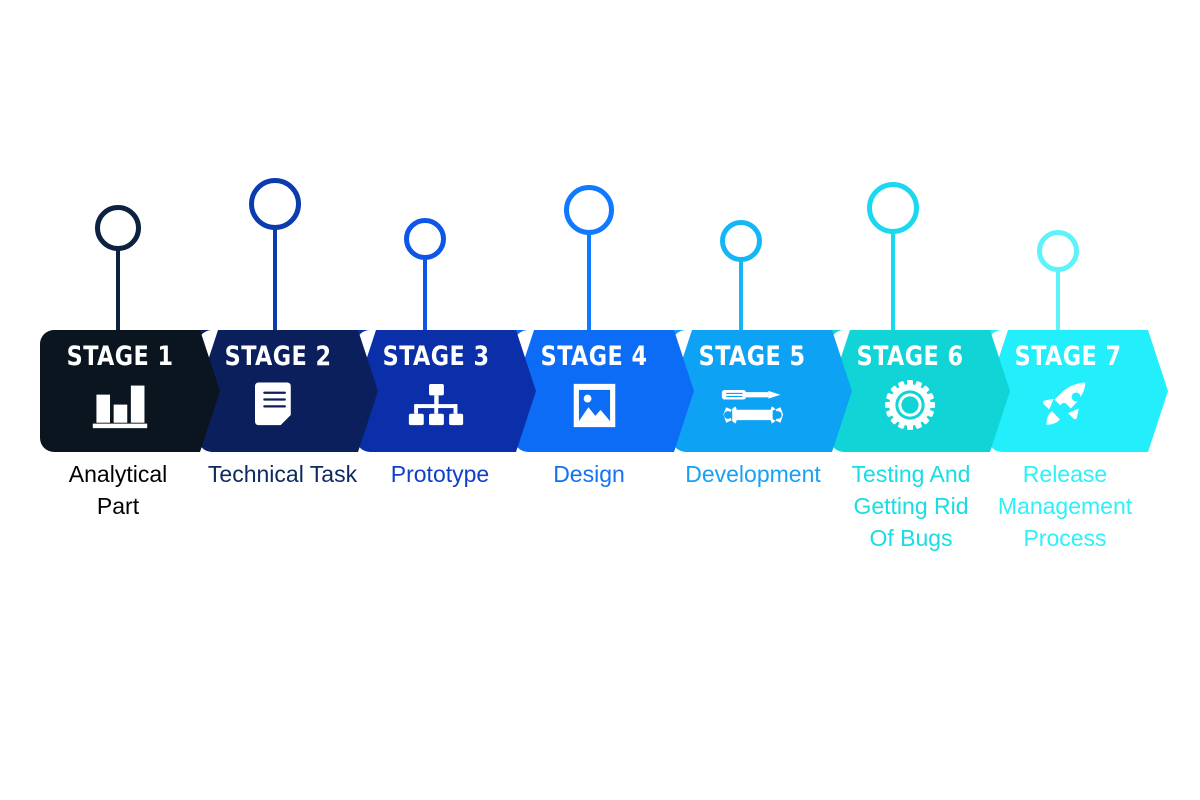 This screenshot has height=800, width=1200. Describe the element at coordinates (911, 506) in the screenshot. I see `stage-caption-6: Testing And Getting Rid Of Bugs` at that location.